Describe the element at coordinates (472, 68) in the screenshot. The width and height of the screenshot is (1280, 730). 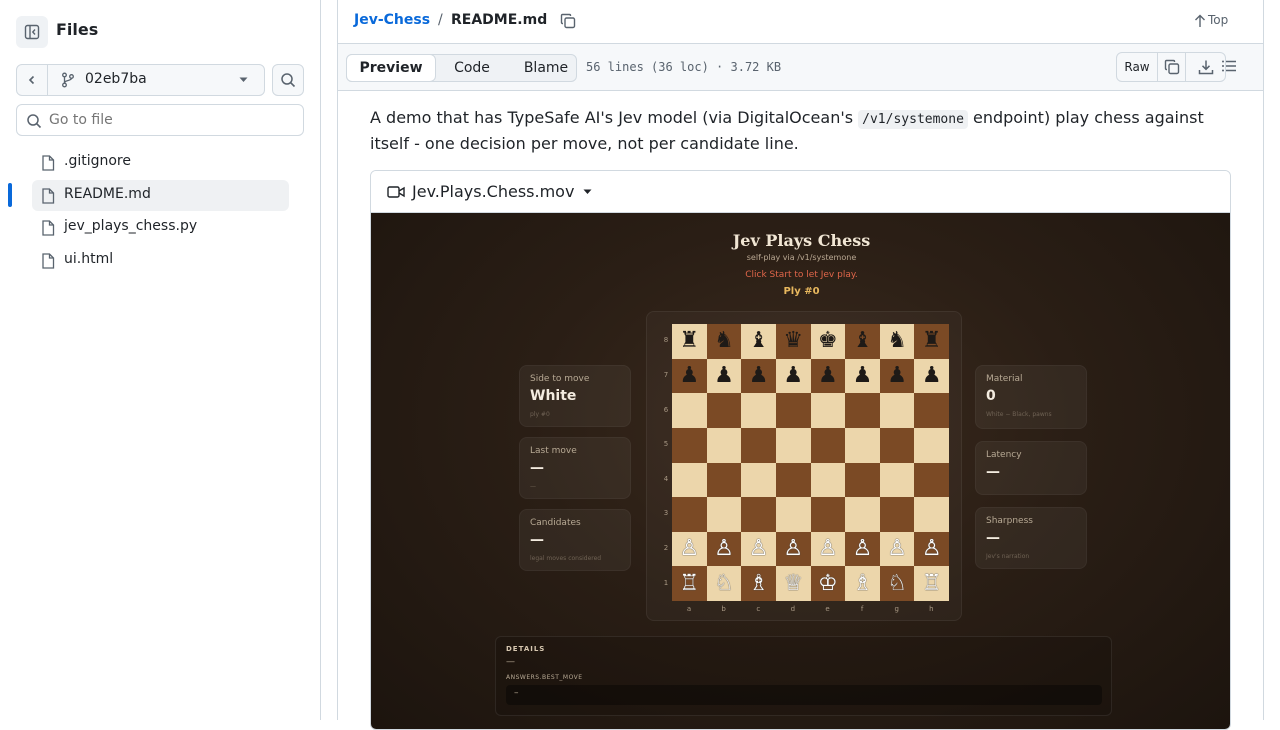
I see `tab-code: Code` at that location.